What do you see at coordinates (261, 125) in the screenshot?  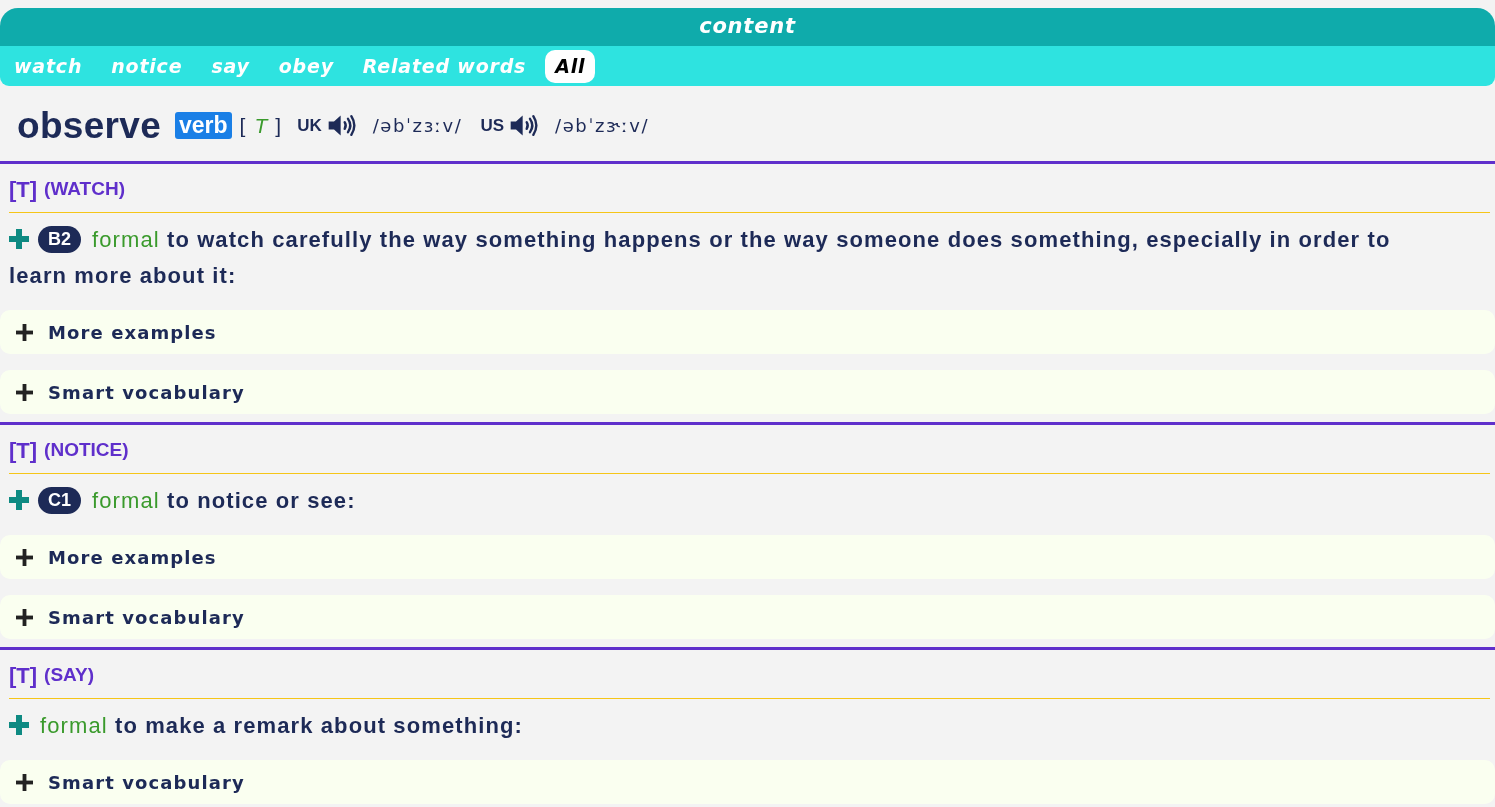 I see `grammar-code: T` at bounding box center [261, 125].